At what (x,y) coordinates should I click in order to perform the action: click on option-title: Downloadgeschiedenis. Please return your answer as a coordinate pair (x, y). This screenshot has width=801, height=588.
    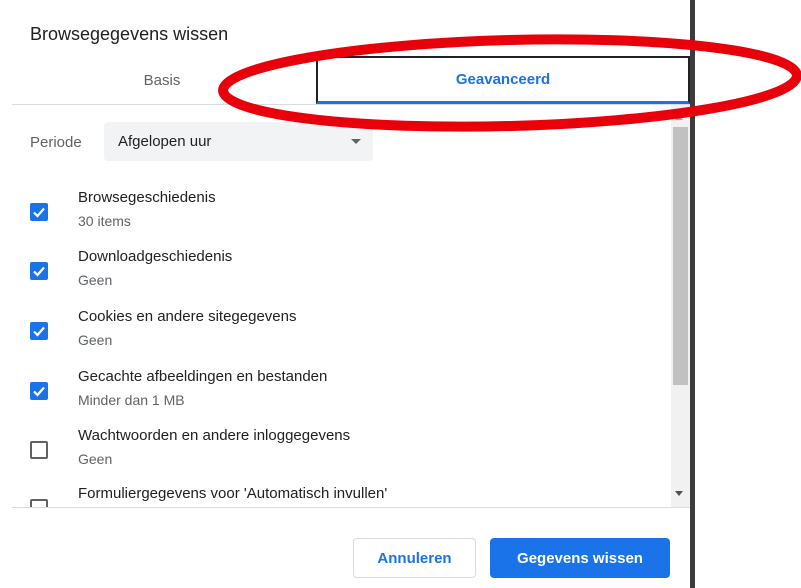
    Looking at the image, I should click on (155, 256).